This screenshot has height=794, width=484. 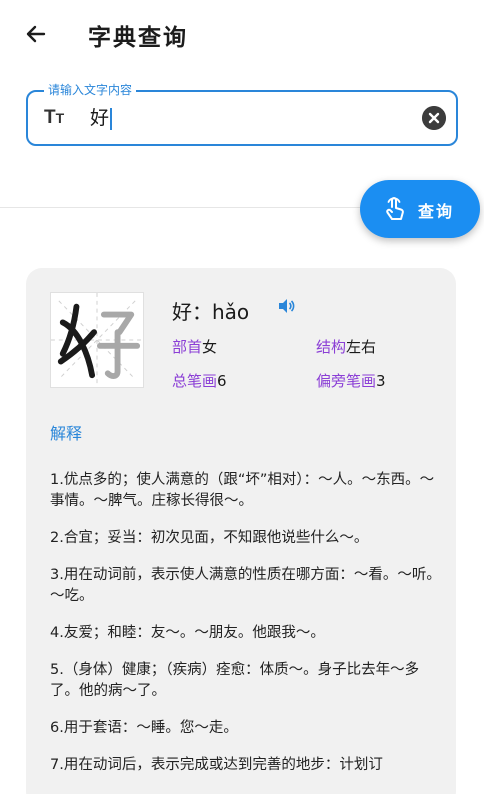 I want to click on app-bar: 字典查询, so click(x=242, y=36).